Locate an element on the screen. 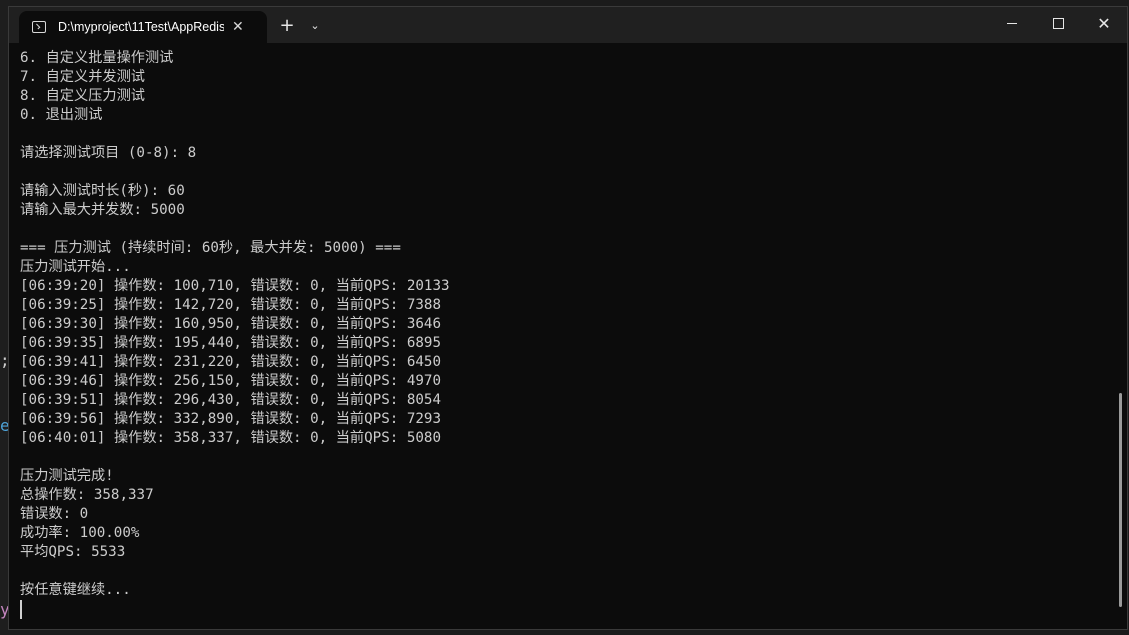 This screenshot has width=1129, height=635. terminal-line: 请输入测试时长(秒): 60 is located at coordinates (102, 191).